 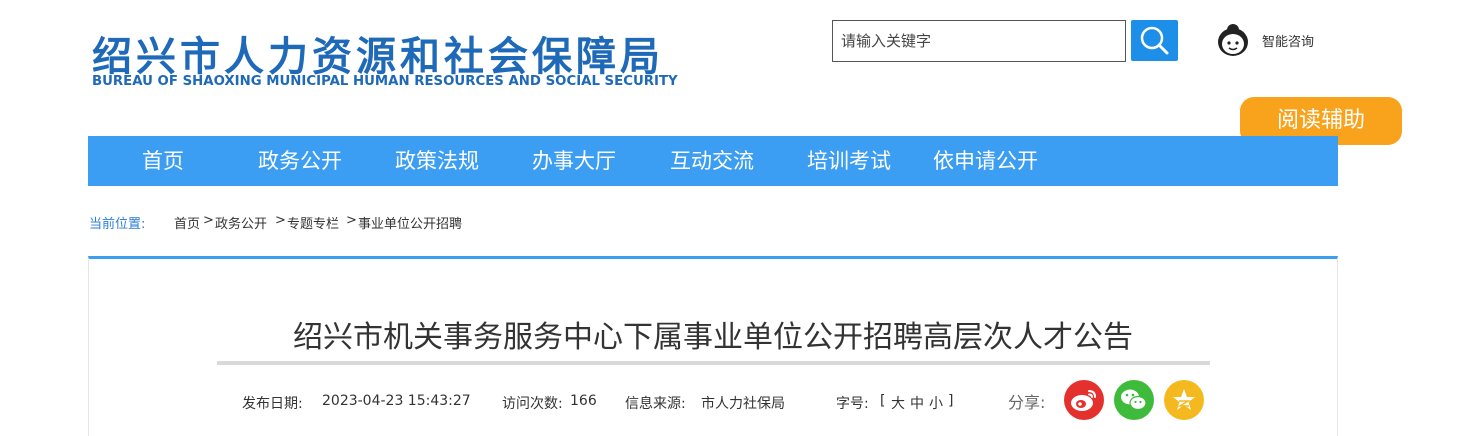 I want to click on nav-item-disclosure-request: 依申请公开, so click(x=985, y=161).